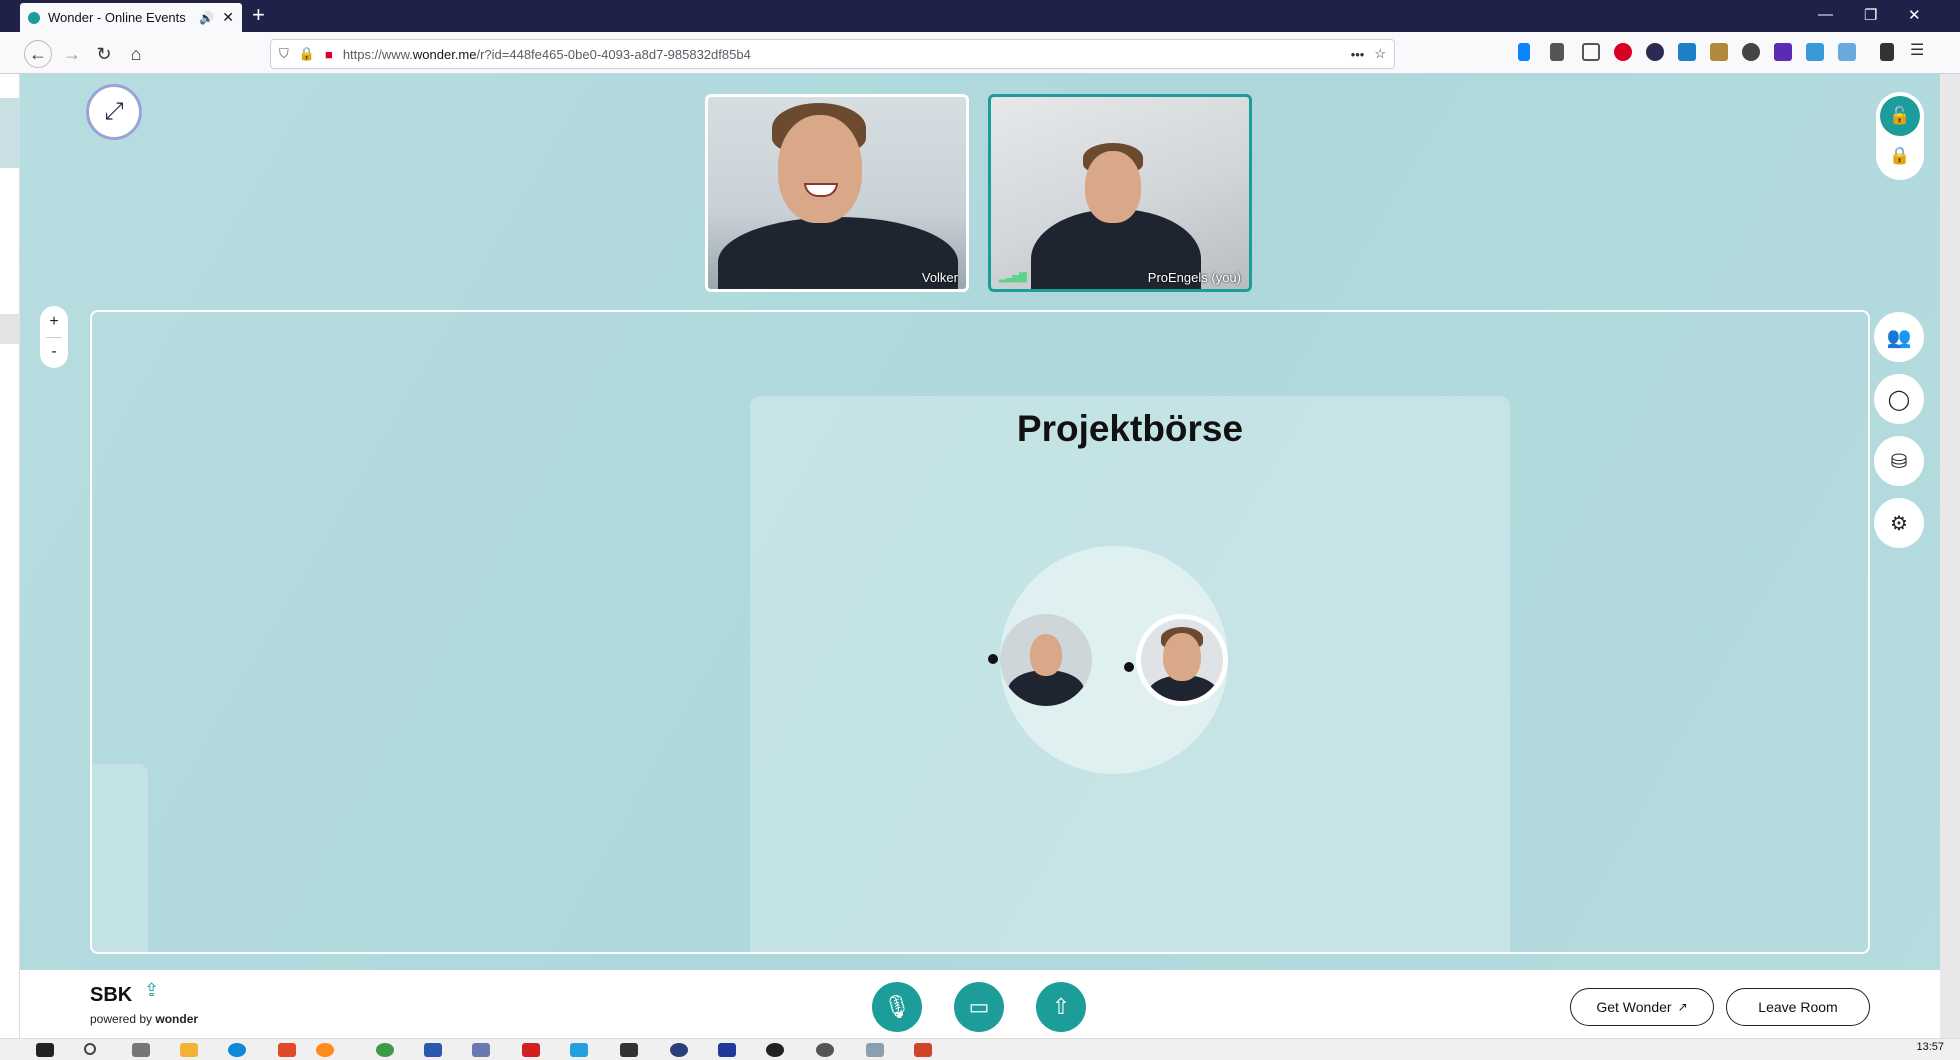  Describe the element at coordinates (923, 1050) in the screenshot. I see `powerpoint-icon` at that location.